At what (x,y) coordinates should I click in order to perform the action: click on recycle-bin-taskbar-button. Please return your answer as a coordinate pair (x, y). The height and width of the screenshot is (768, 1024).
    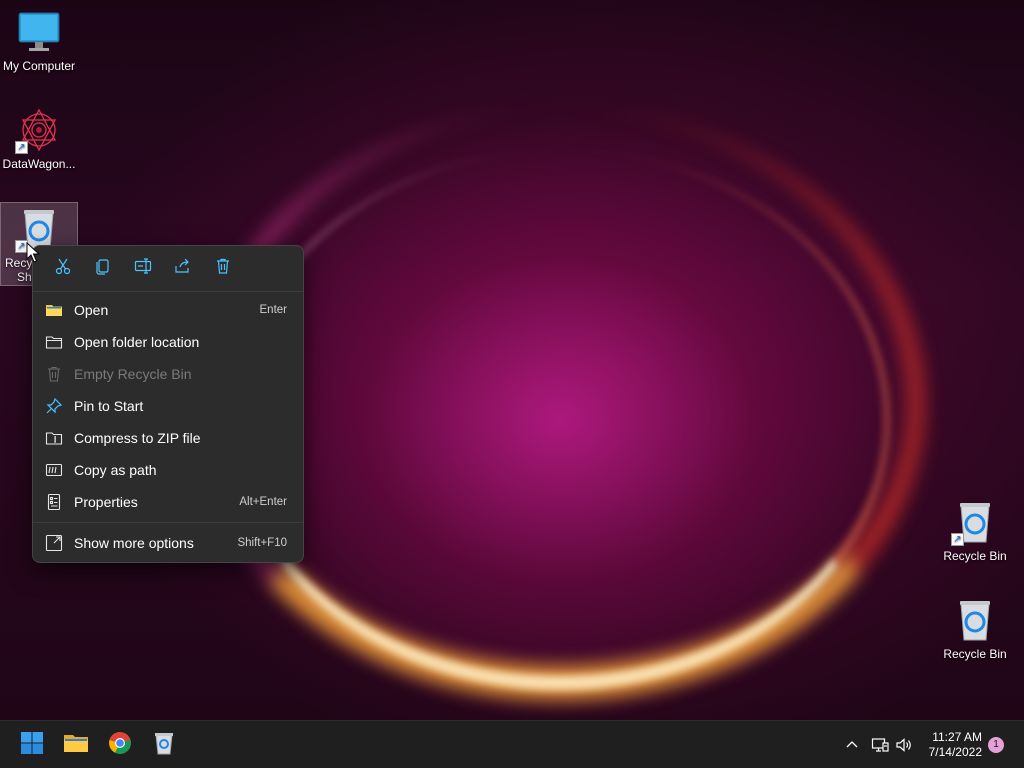
    Looking at the image, I should click on (164, 745).